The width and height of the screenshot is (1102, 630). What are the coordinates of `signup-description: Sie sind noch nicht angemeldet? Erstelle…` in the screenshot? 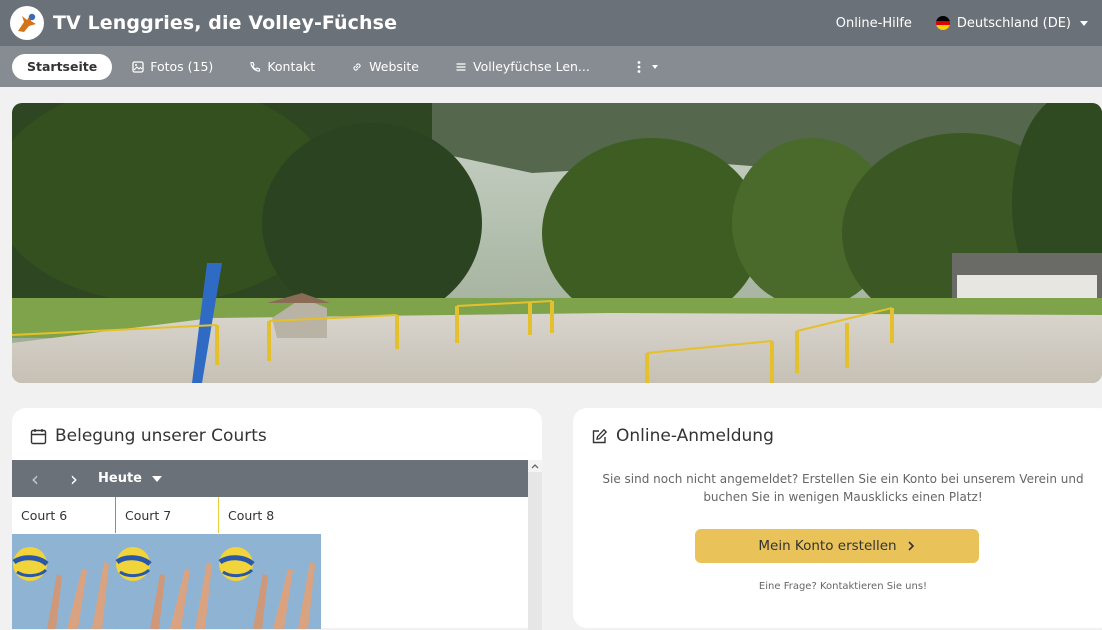 It's located at (837, 488).